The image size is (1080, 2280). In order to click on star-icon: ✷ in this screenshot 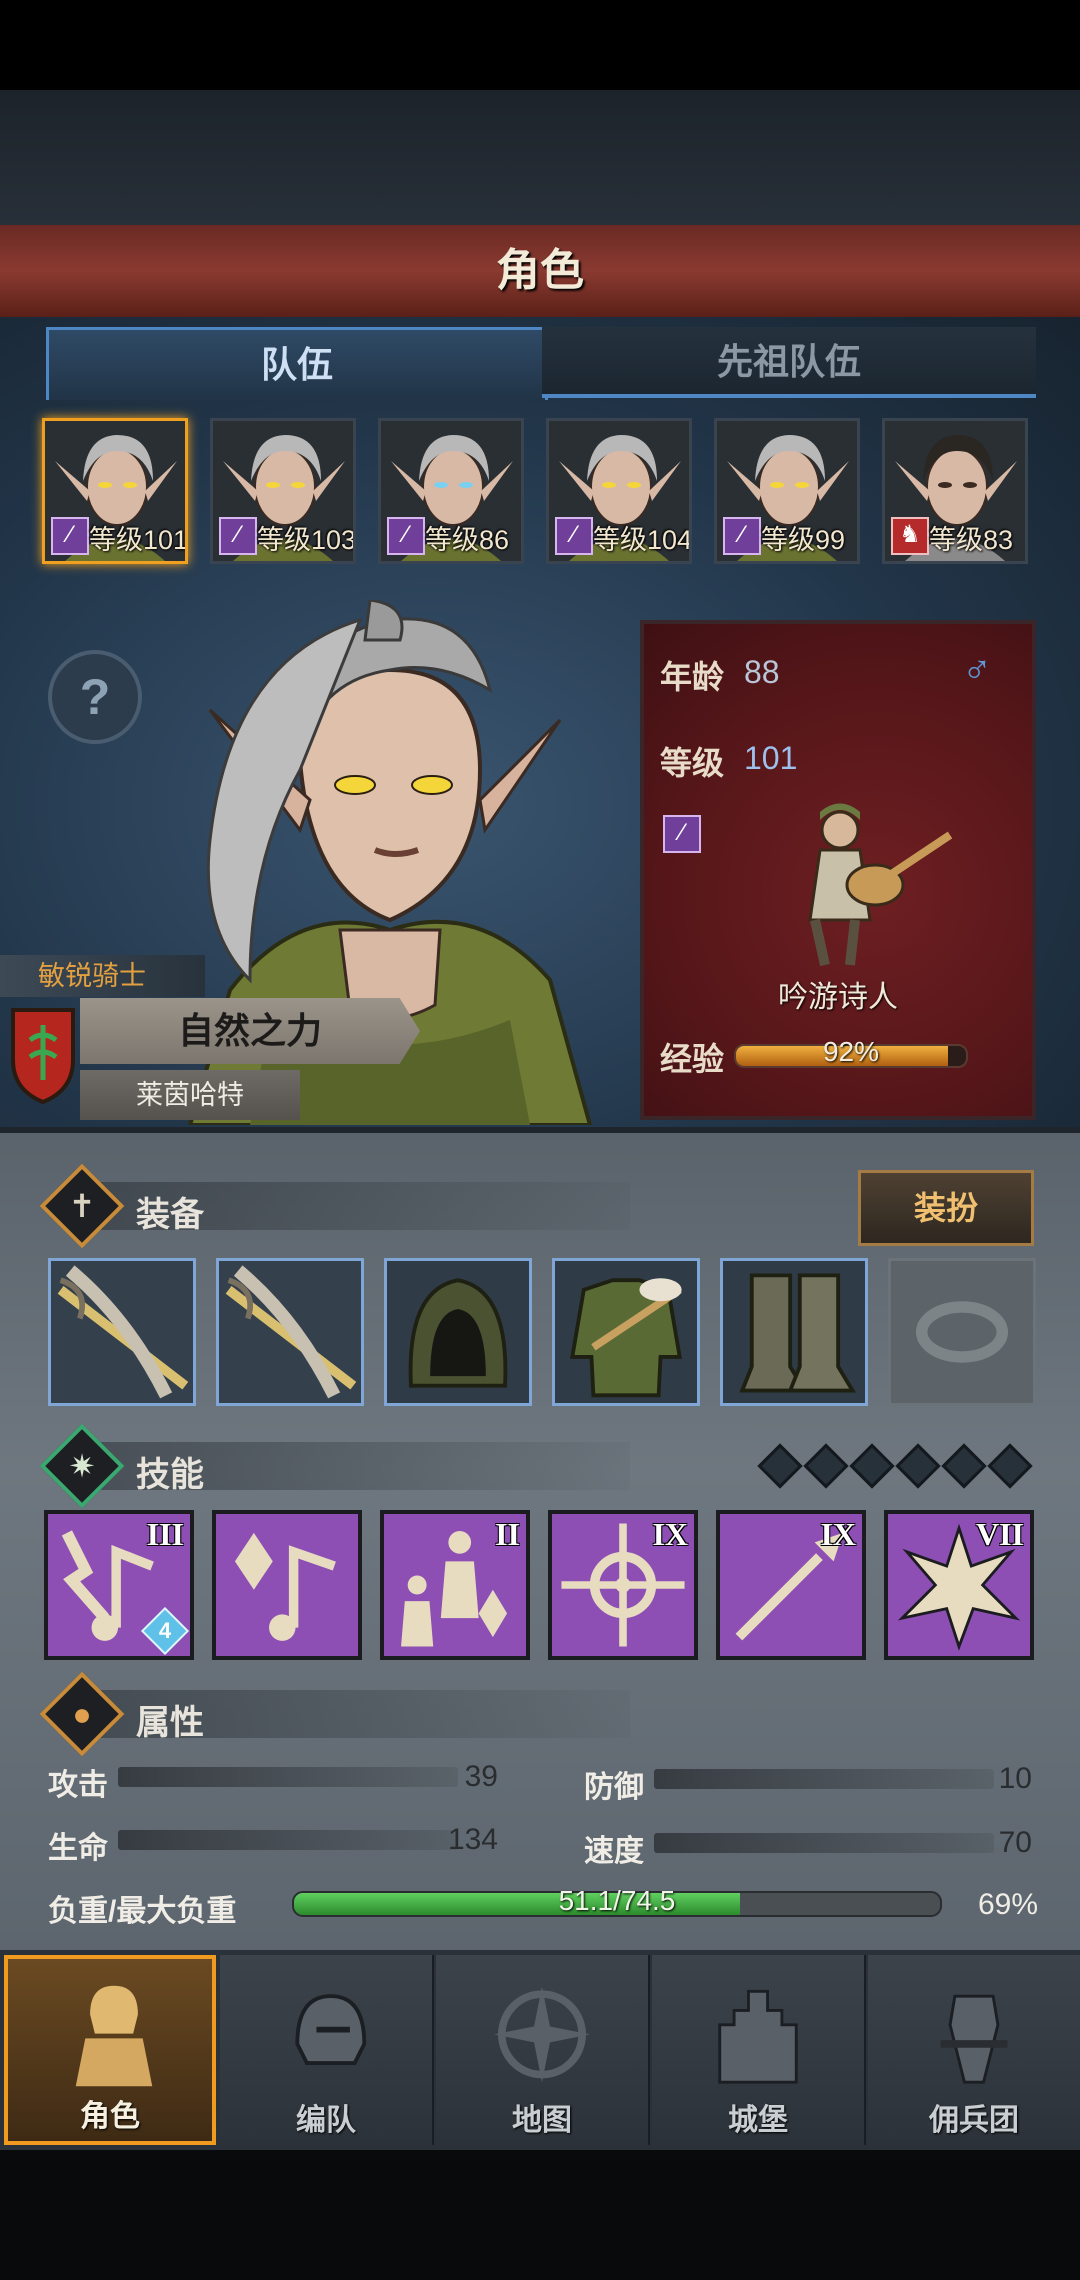, I will do `click(82, 1466)`.